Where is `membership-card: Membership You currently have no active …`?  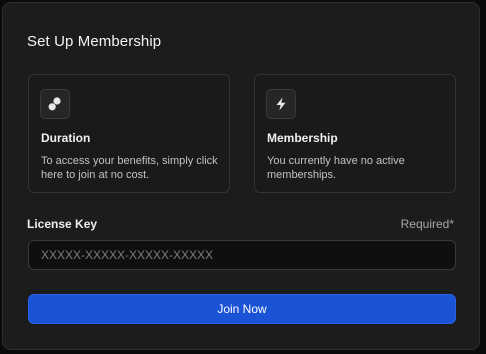
membership-card: Membership You currently have no active … is located at coordinates (355, 133).